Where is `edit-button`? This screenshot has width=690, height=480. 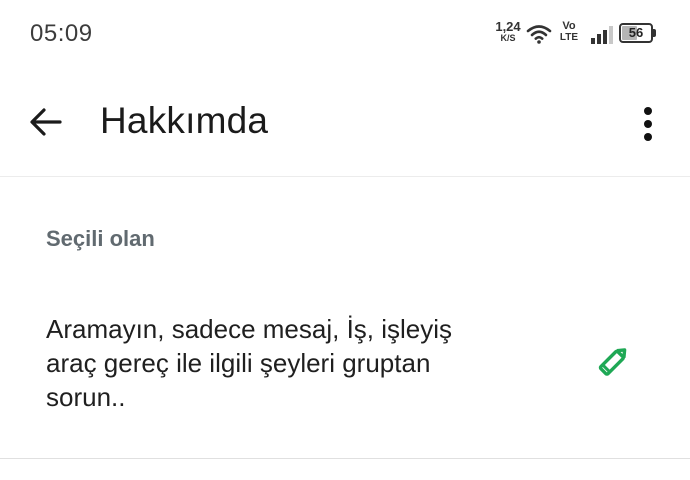 edit-button is located at coordinates (614, 364).